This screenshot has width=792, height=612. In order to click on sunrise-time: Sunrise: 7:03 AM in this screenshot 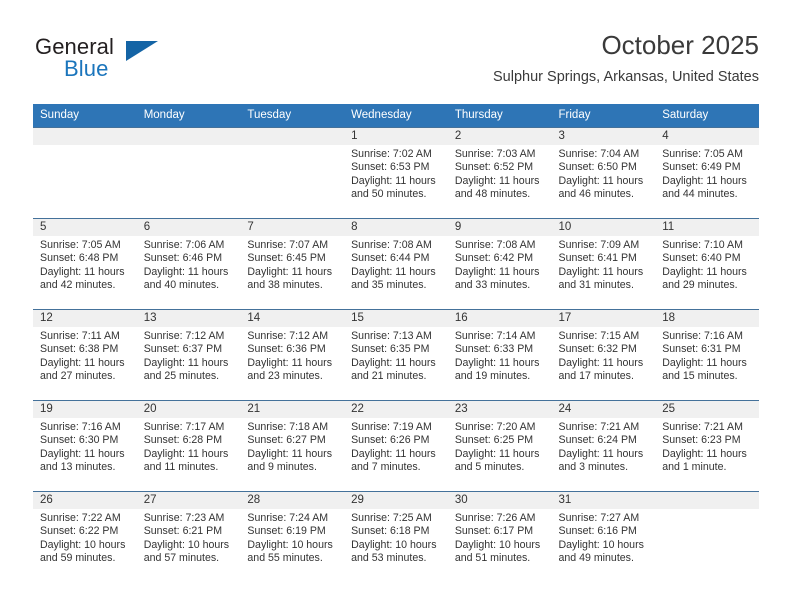, I will do `click(495, 154)`.